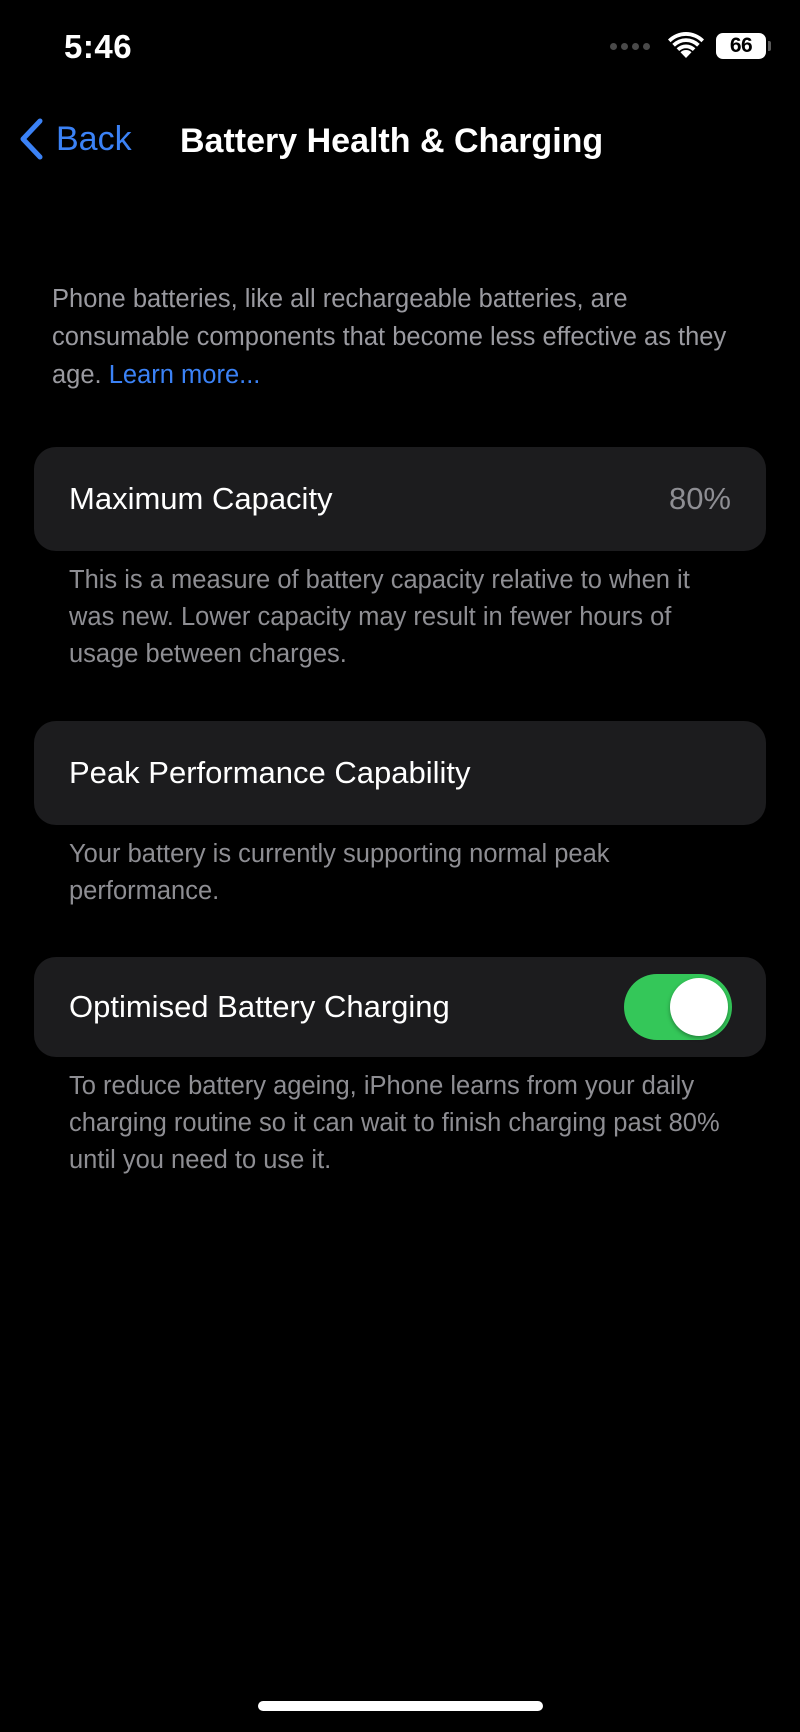 The image size is (800, 1732). Describe the element at coordinates (270, 772) in the screenshot. I see `peak-performance-label: Peak Performance Capability` at that location.